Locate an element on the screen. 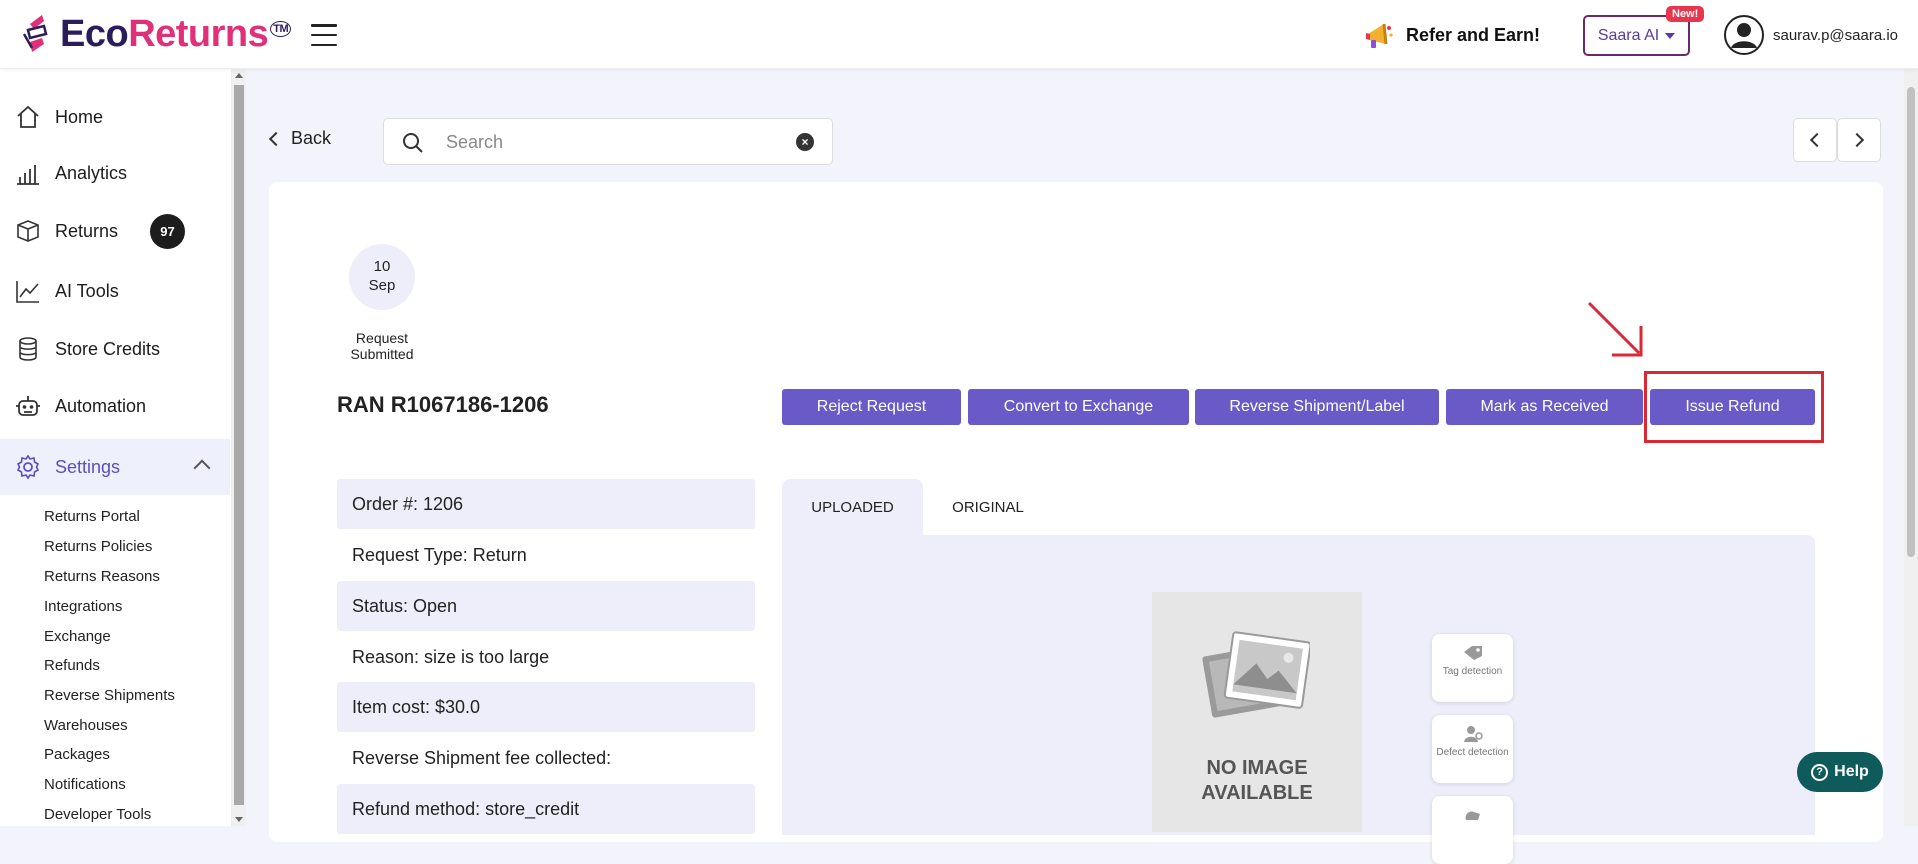 Image resolution: width=1918 pixels, height=864 pixels. settings-sub-notifications: Notifications is located at coordinates (85, 784).